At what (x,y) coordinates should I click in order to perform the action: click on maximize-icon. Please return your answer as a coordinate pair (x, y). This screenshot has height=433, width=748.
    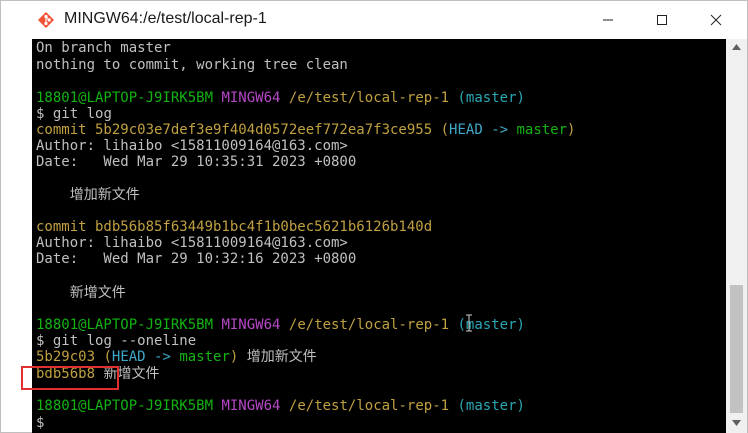
    Looking at the image, I should click on (662, 20).